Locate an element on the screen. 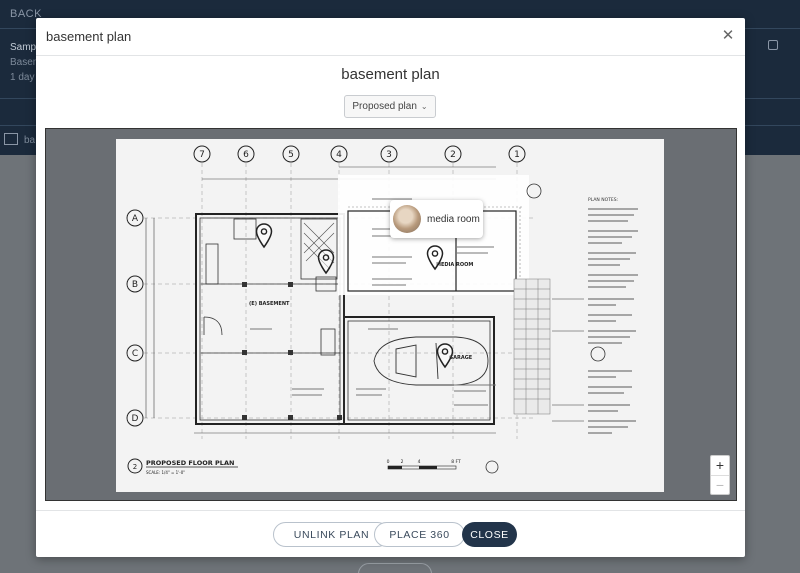 The width and height of the screenshot is (800, 573). bg-item-time: 1 day is located at coordinates (22, 77).